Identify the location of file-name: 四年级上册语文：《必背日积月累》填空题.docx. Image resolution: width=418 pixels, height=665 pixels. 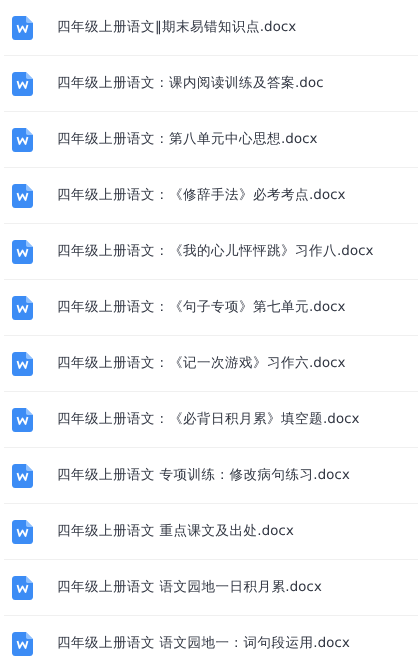
(208, 419).